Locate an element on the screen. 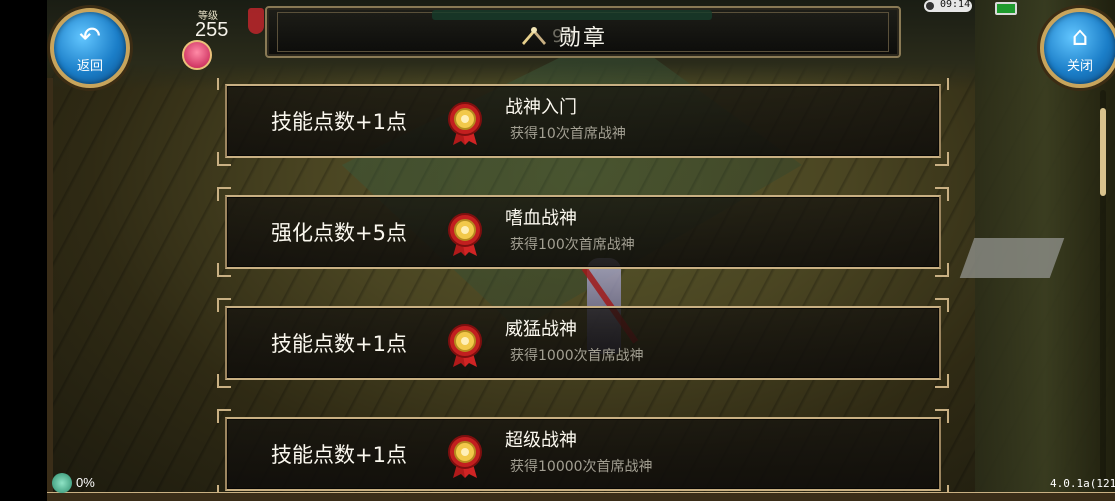 This screenshot has width=1115, height=501. medal-desc: 获得100次首席战神 is located at coordinates (572, 245).